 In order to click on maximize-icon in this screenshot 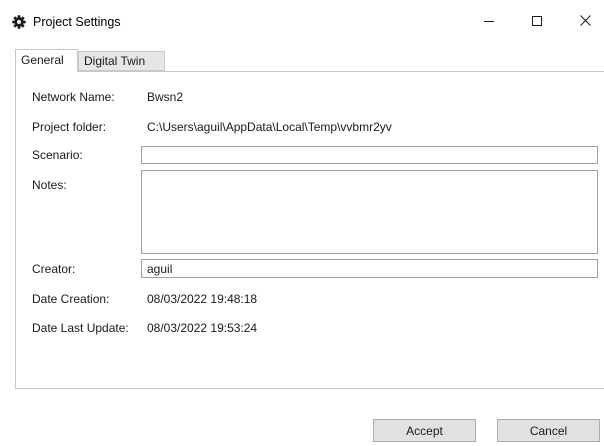, I will do `click(537, 22)`.